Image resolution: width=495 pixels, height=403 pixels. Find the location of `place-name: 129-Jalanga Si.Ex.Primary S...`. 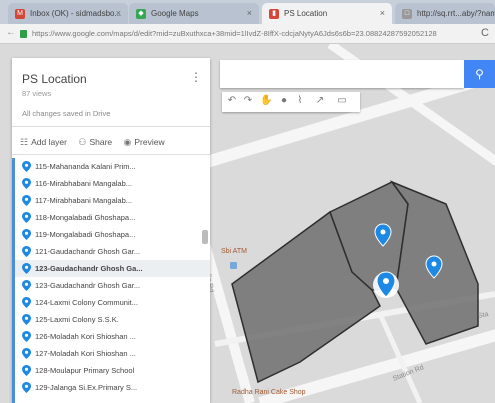

place-name: 129-Jalanga Si.Ex.Primary S... is located at coordinates (86, 387).